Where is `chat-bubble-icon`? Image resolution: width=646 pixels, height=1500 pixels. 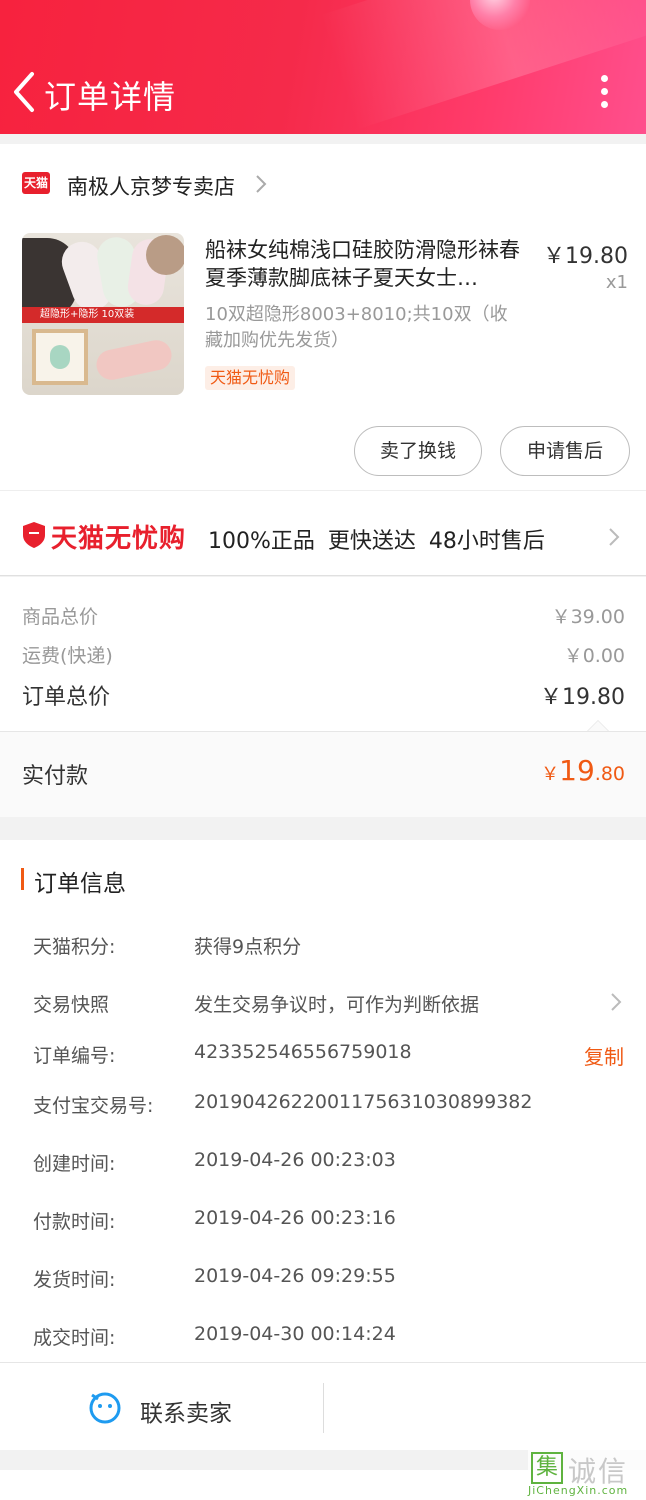 chat-bubble-icon is located at coordinates (105, 1408).